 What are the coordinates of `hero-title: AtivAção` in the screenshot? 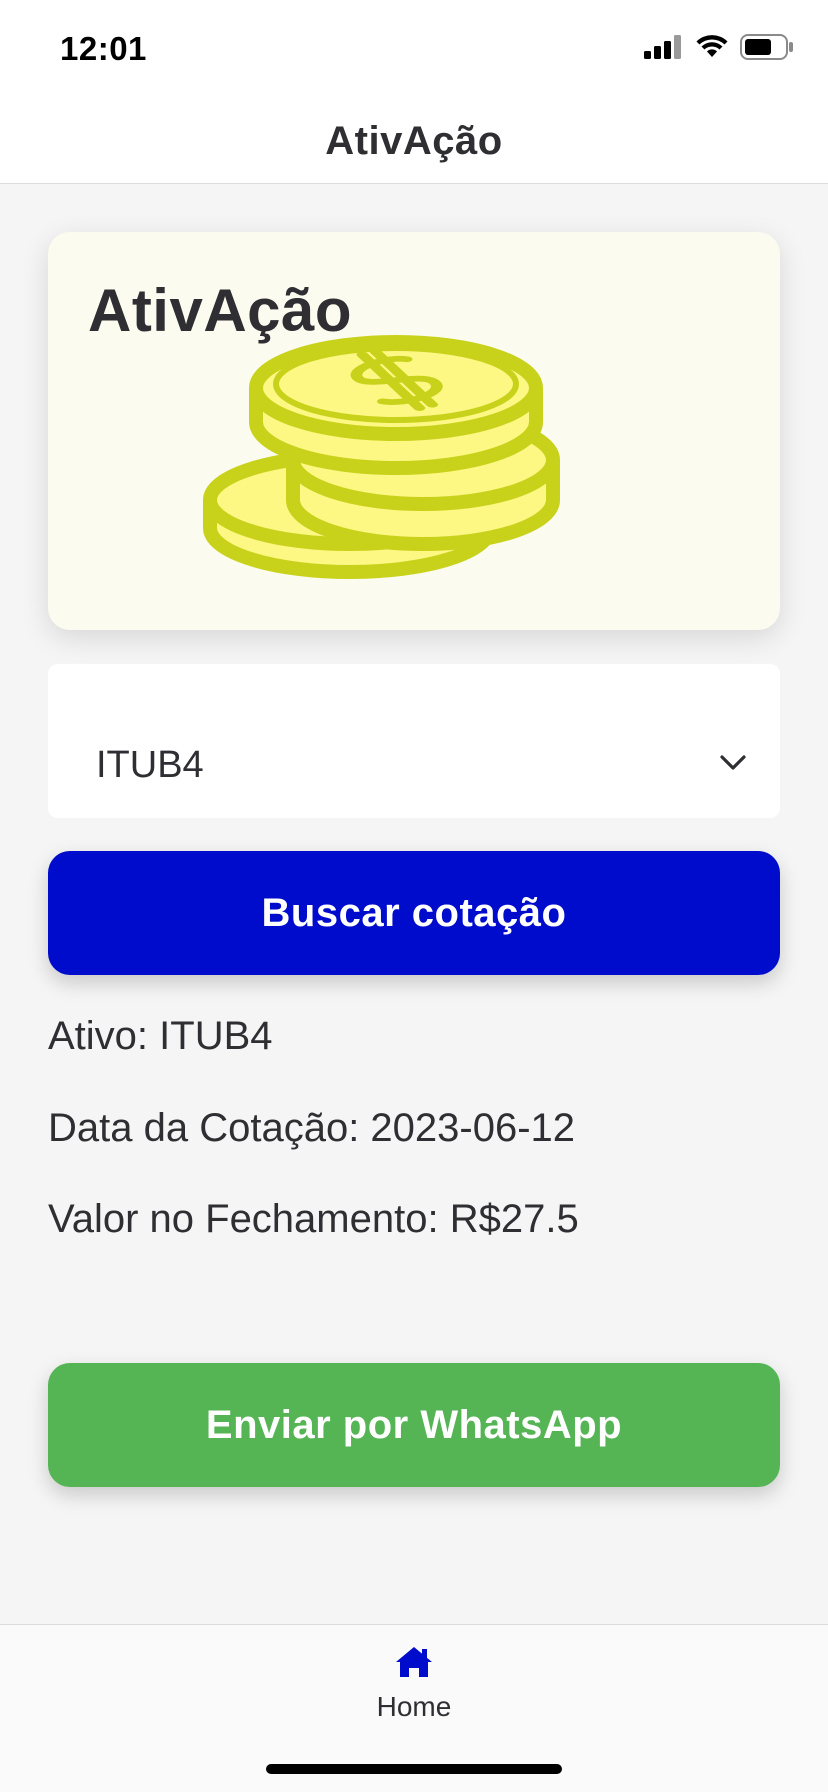 It's located at (220, 310).